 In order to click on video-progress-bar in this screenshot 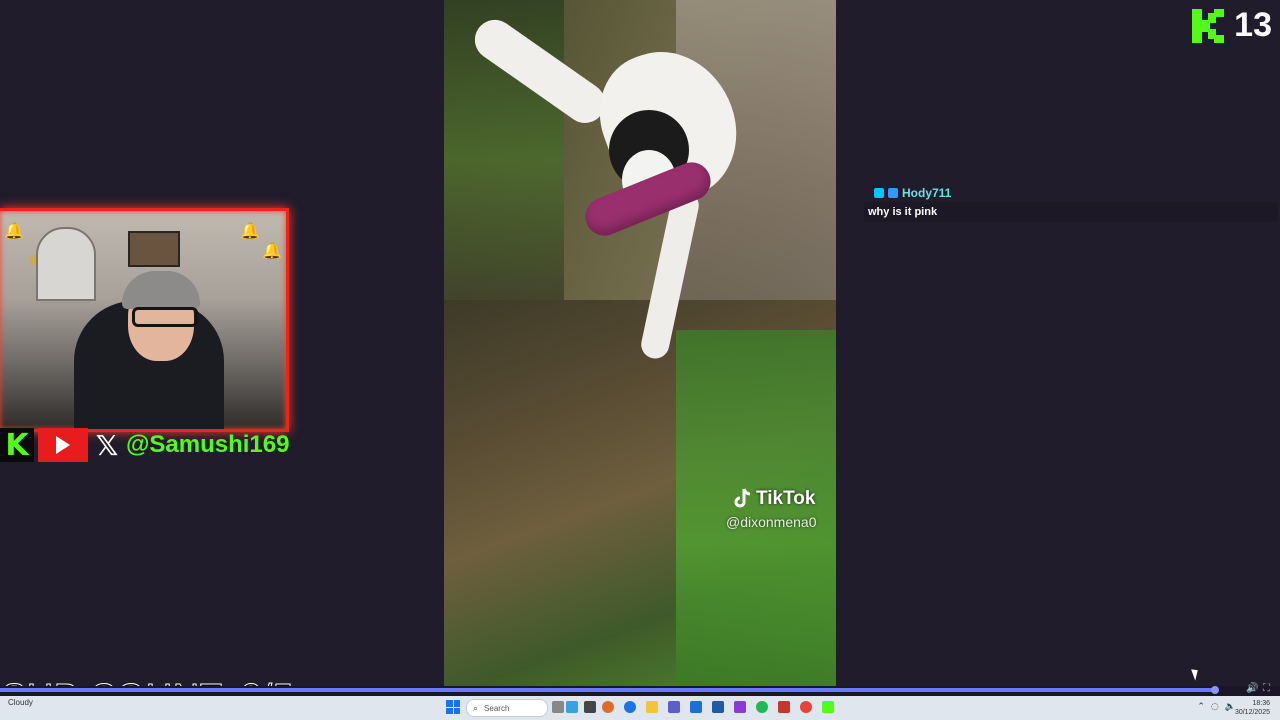, I will do `click(640, 691)`.